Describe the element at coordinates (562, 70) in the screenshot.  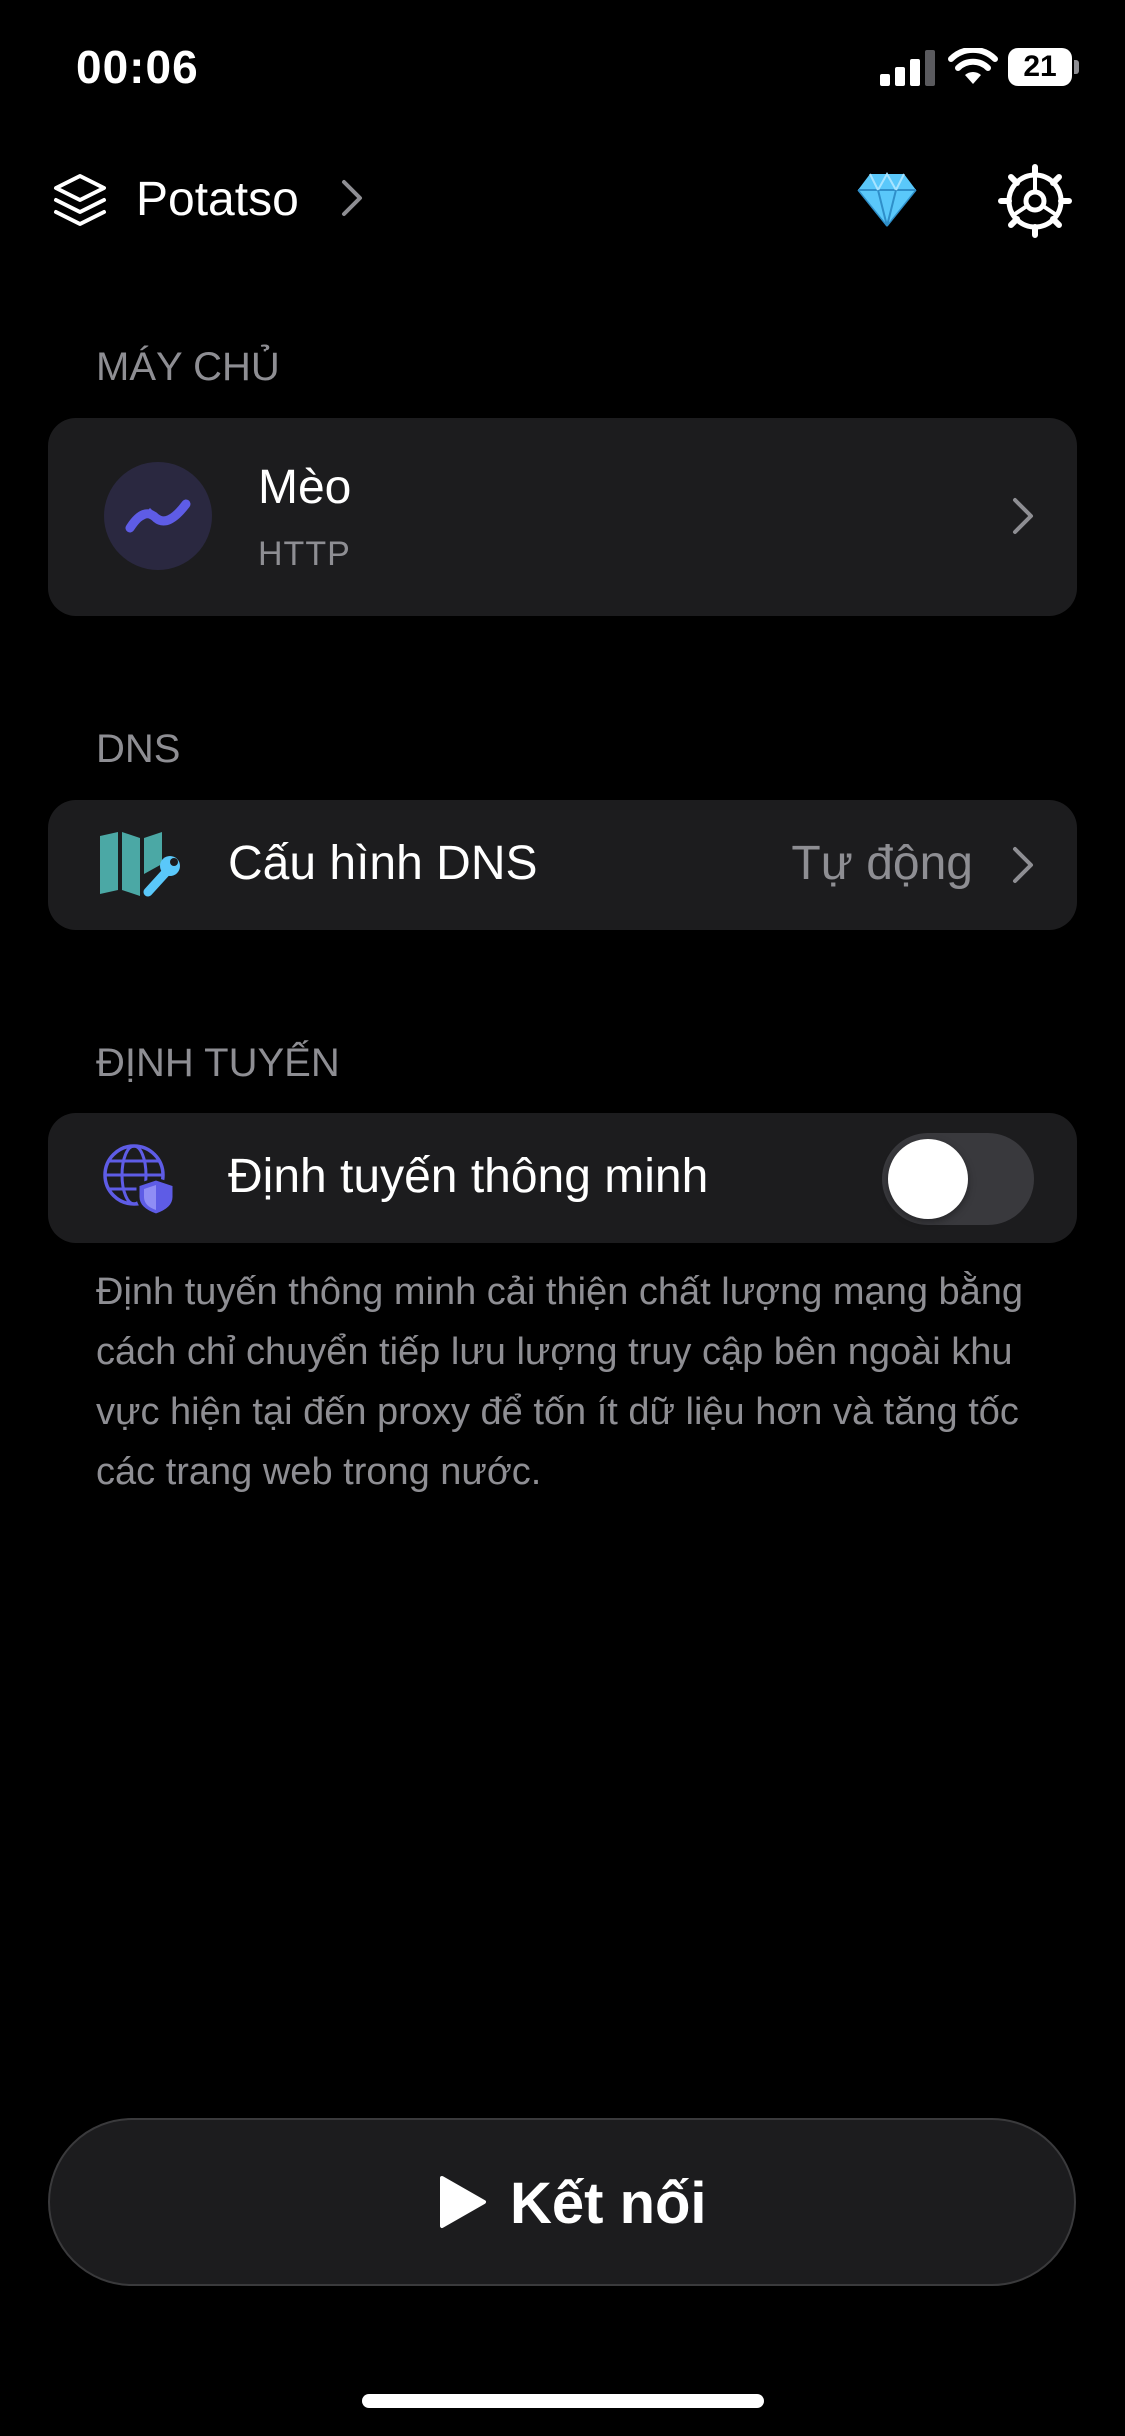
I see `status-bar: 00:06 21` at that location.